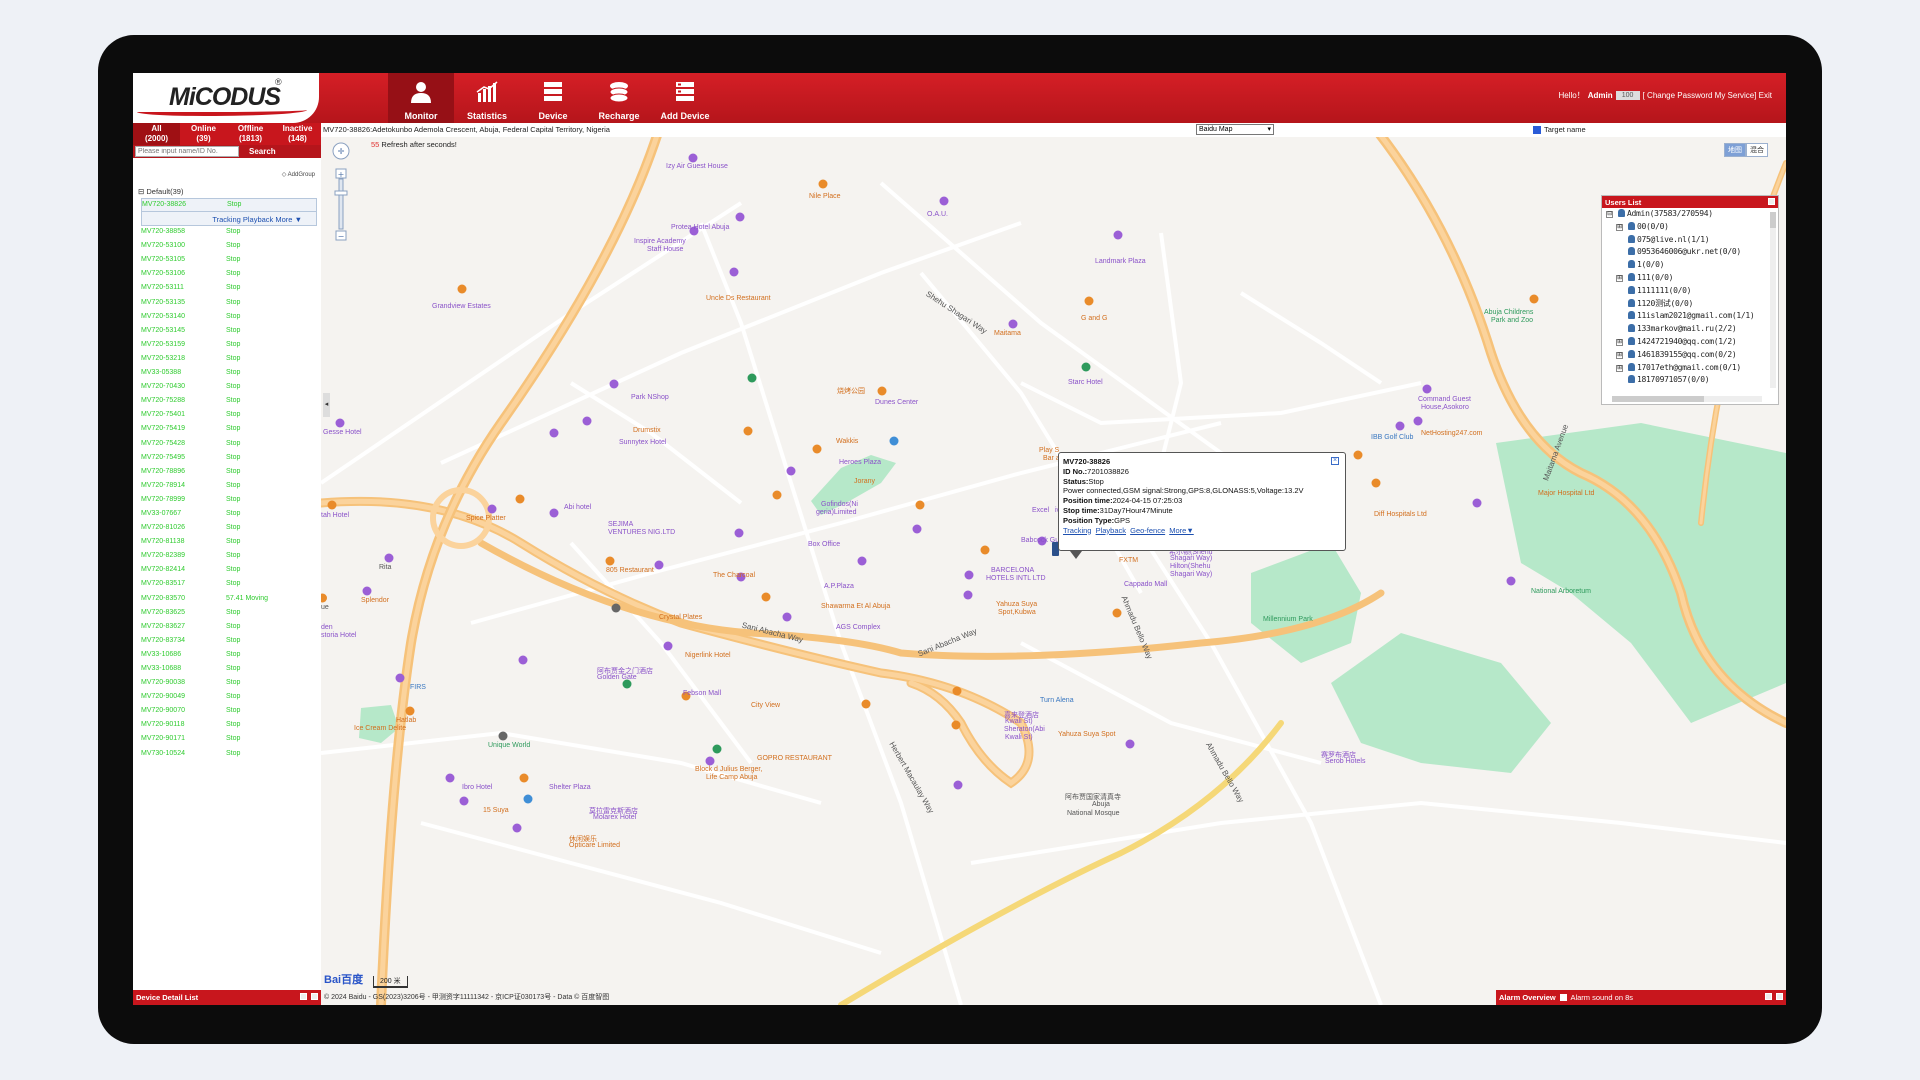 The image size is (1920, 1080). I want to click on geo-fence-link: Geo-fence, so click(1147, 530).